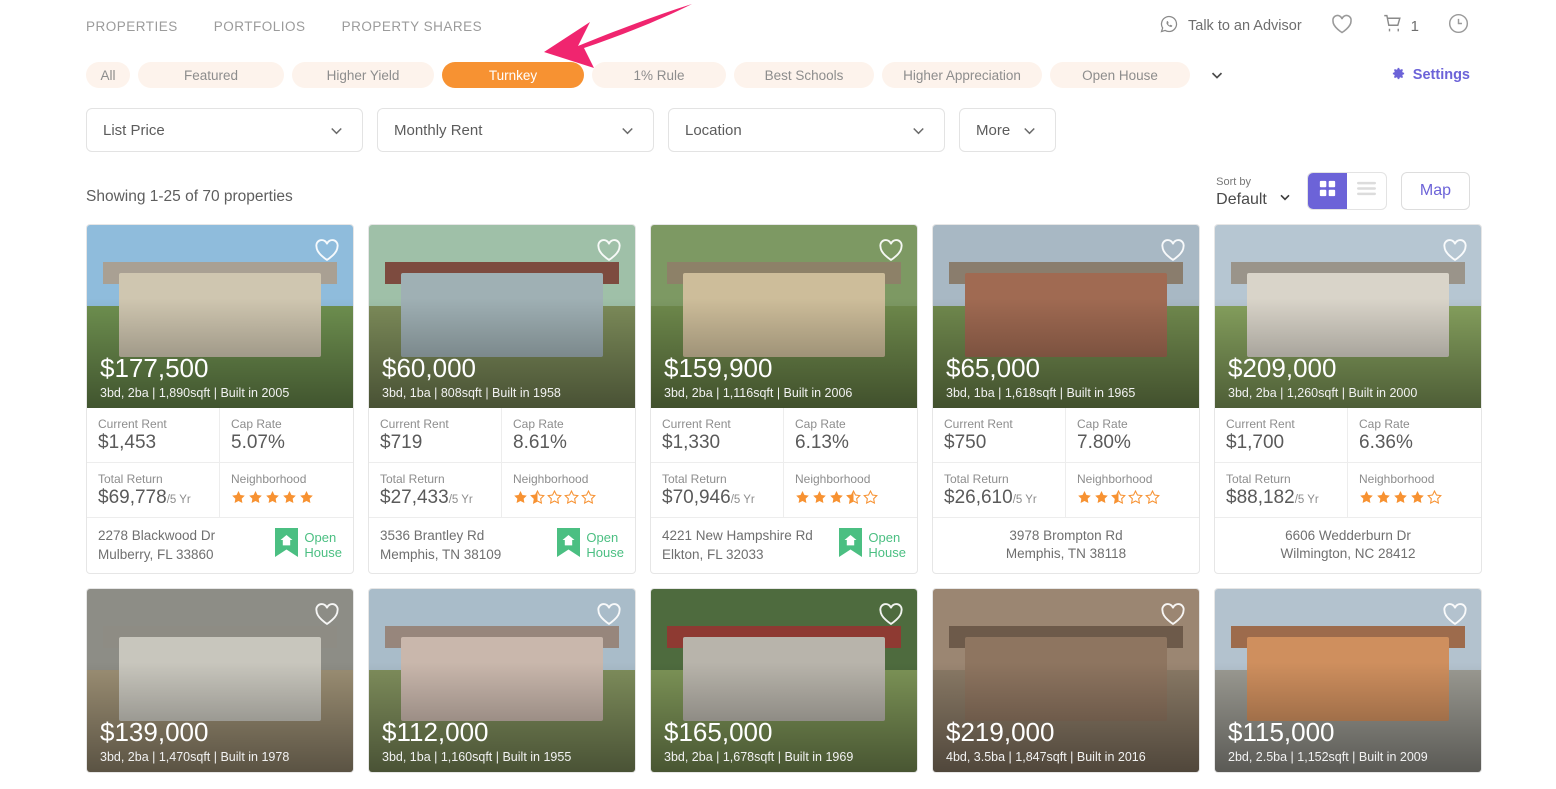 The width and height of the screenshot is (1556, 789). I want to click on property-price: $112,000, so click(435, 732).